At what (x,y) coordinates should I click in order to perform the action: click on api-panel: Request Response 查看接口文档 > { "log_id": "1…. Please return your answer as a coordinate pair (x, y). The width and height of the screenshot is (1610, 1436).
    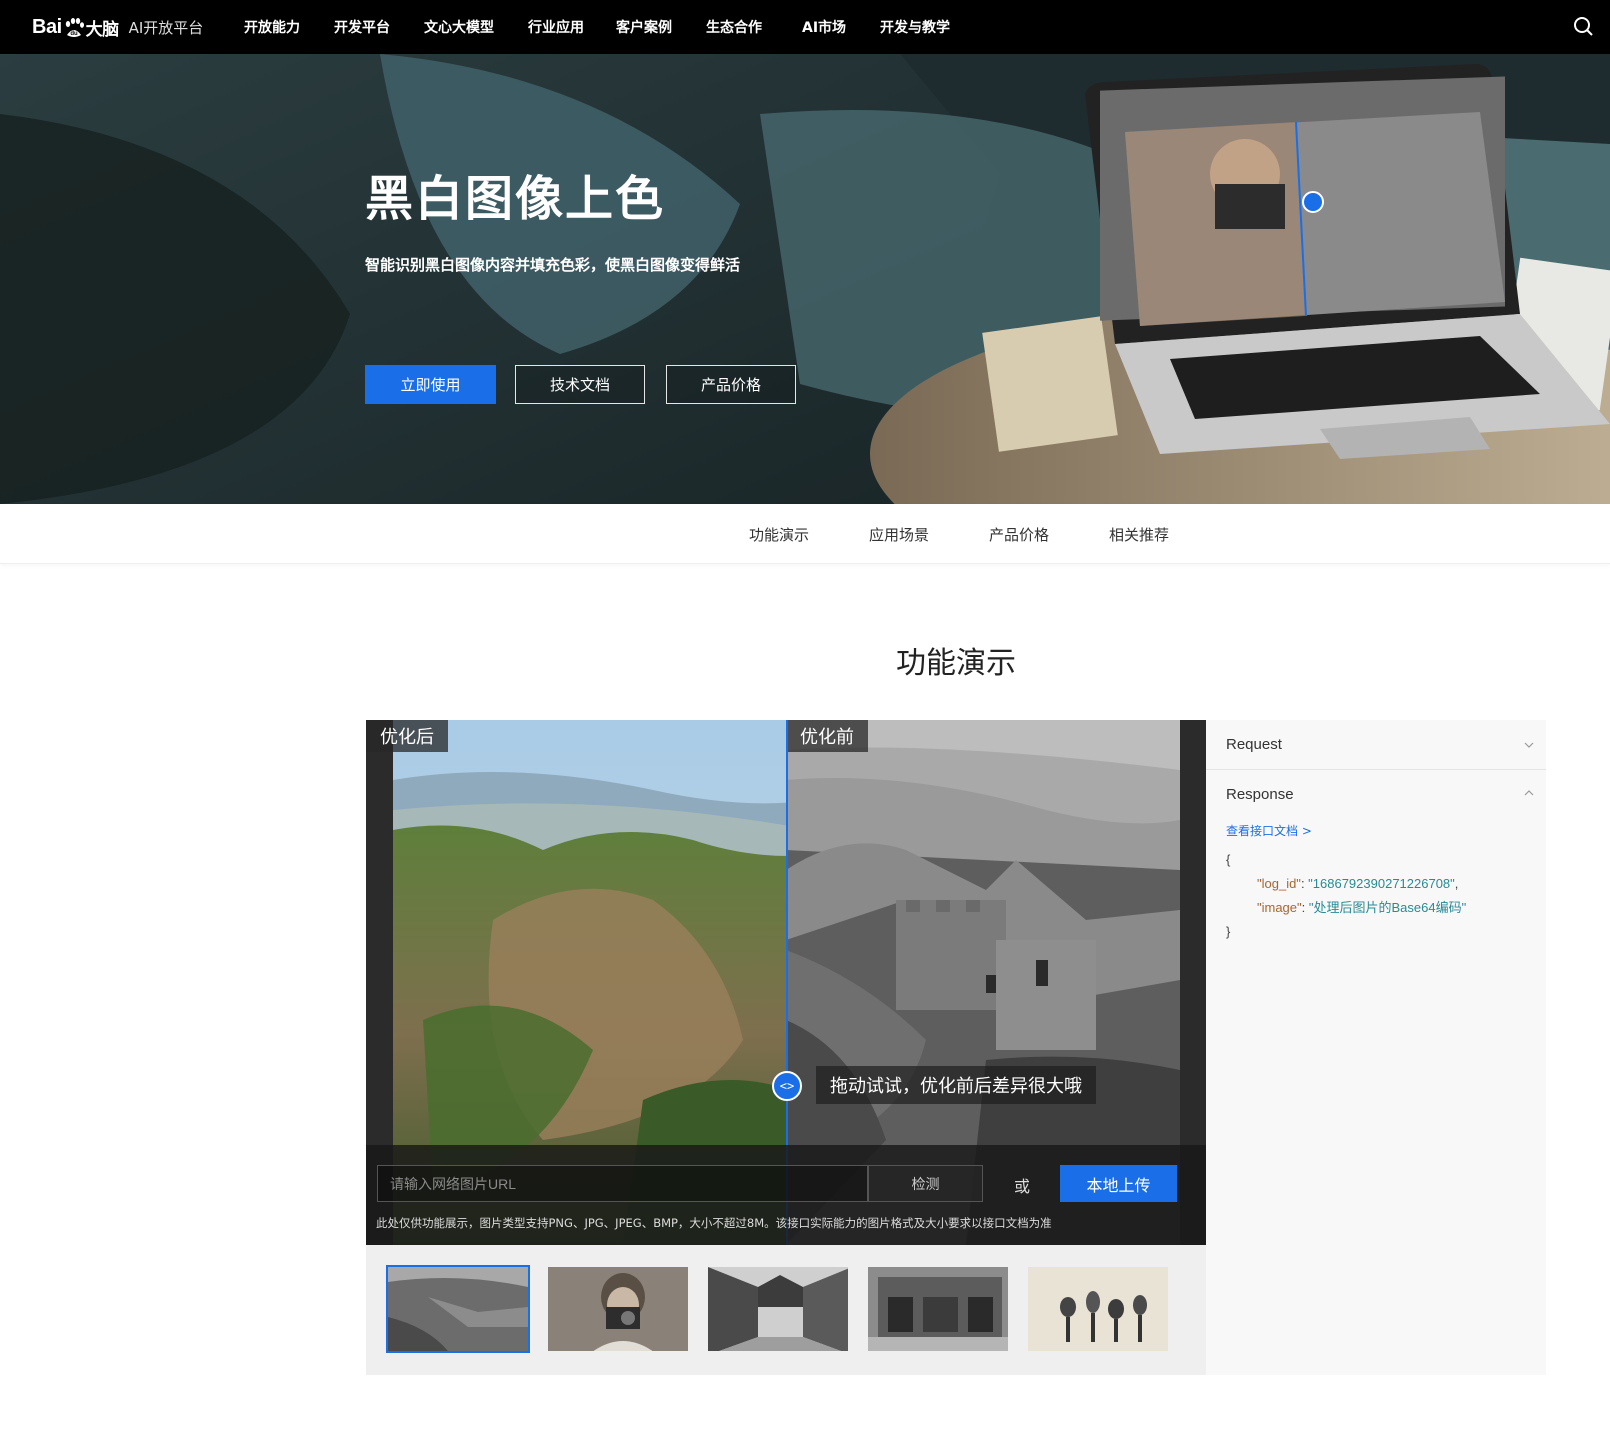
    Looking at the image, I should click on (1376, 1047).